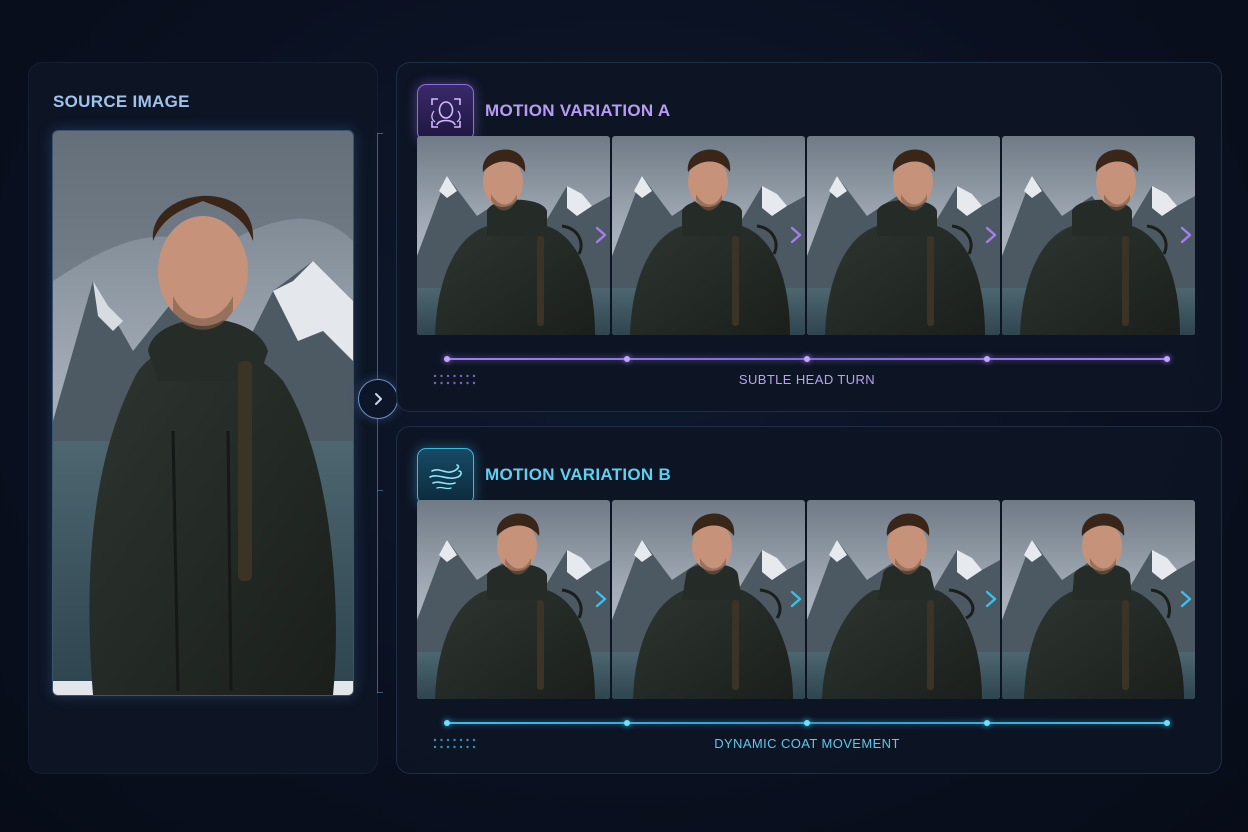 The image size is (1248, 832). Describe the element at coordinates (578, 110) in the screenshot. I see `variation-a-title: MOTION VARIATION A` at that location.